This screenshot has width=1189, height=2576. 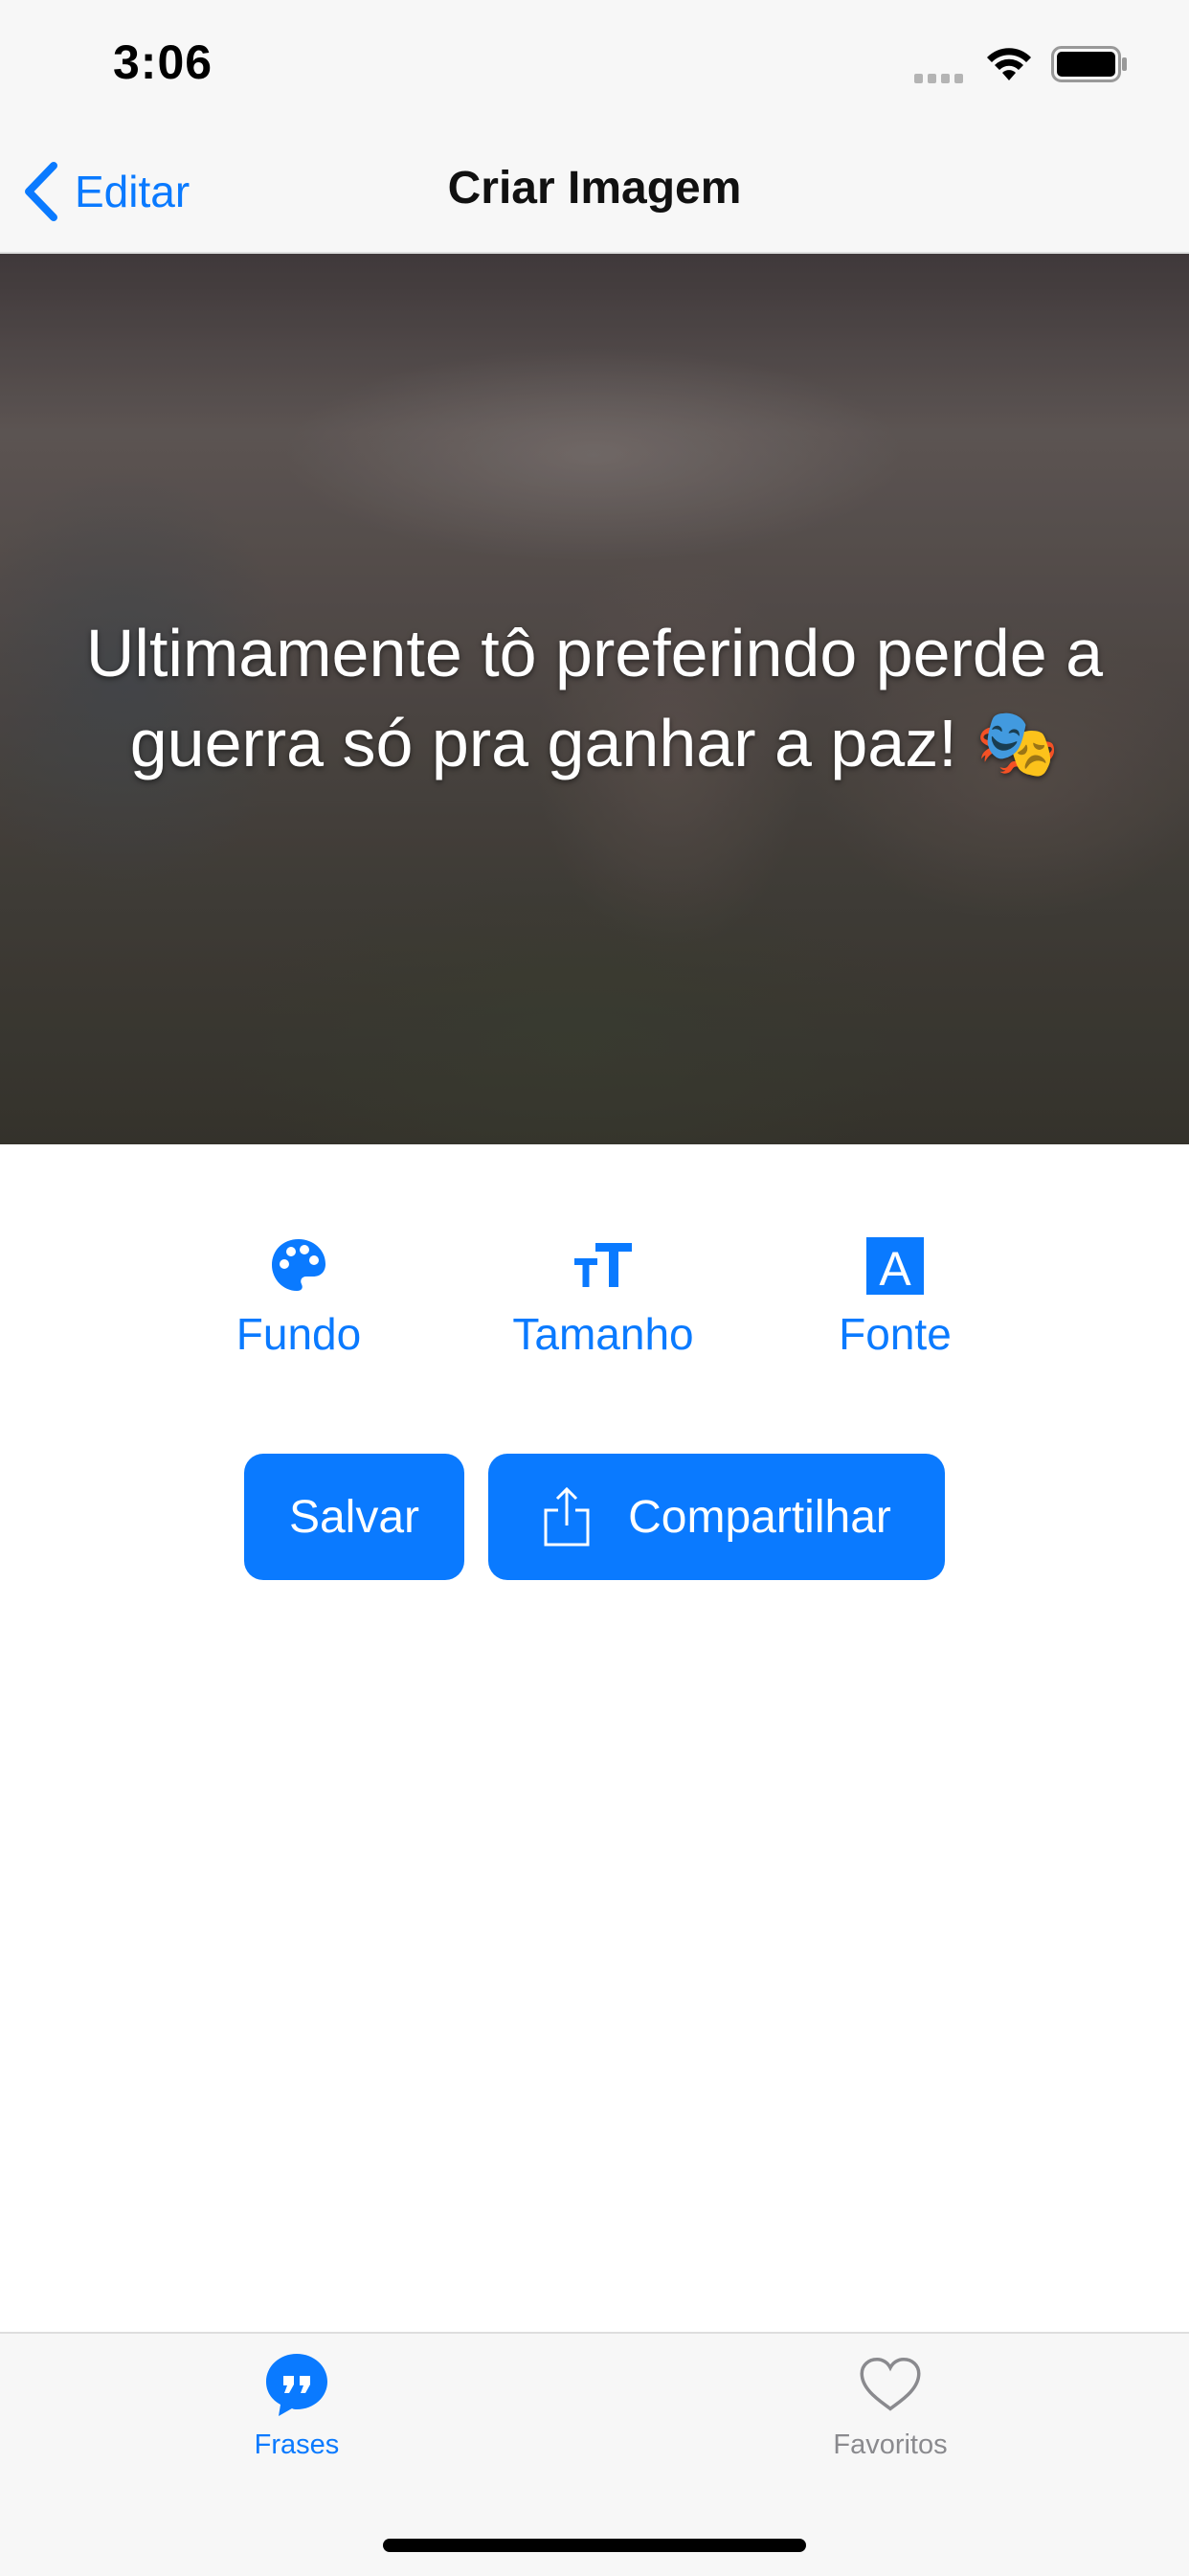 I want to click on home-indicator, so click(x=594, y=2545).